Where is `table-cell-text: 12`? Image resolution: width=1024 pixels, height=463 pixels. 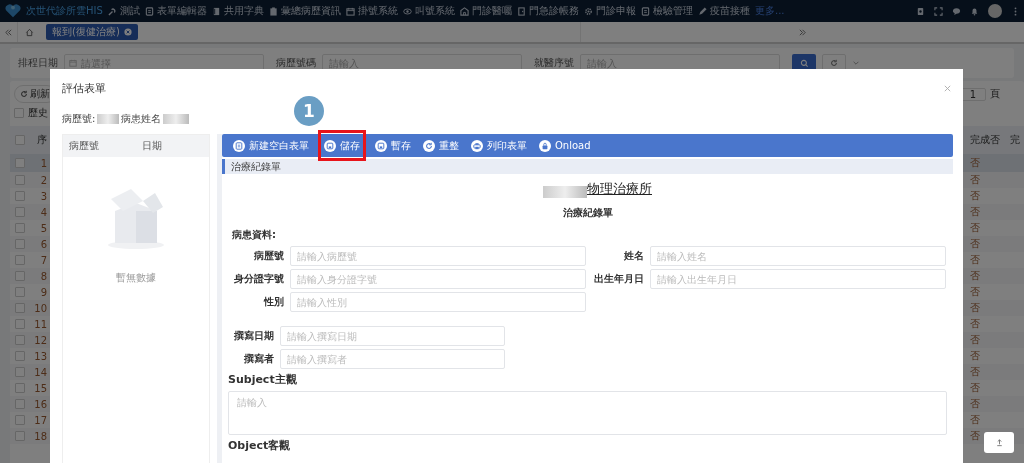
table-cell-text: 12 is located at coordinates (40, 340).